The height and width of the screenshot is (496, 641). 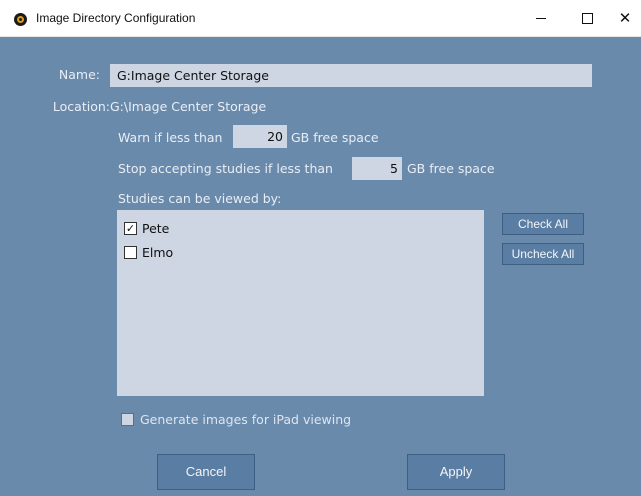 I want to click on minimize-button, so click(x=541, y=18).